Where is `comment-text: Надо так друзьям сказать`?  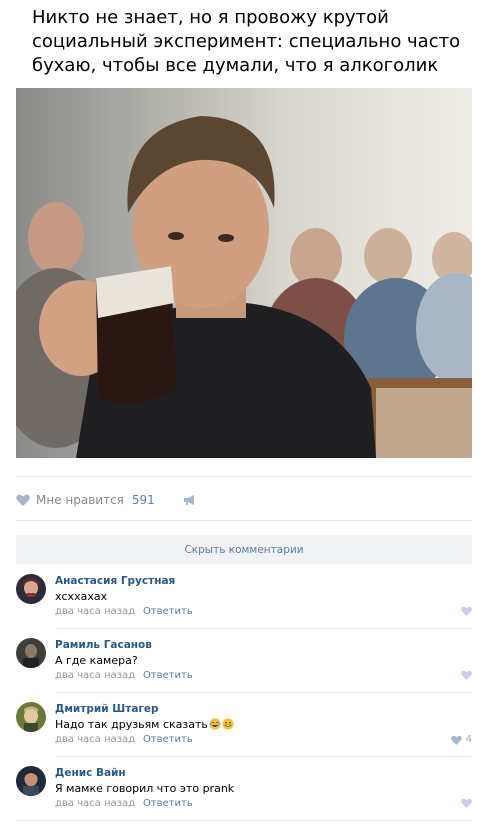
comment-text: Надо так друзьям сказать is located at coordinates (131, 724).